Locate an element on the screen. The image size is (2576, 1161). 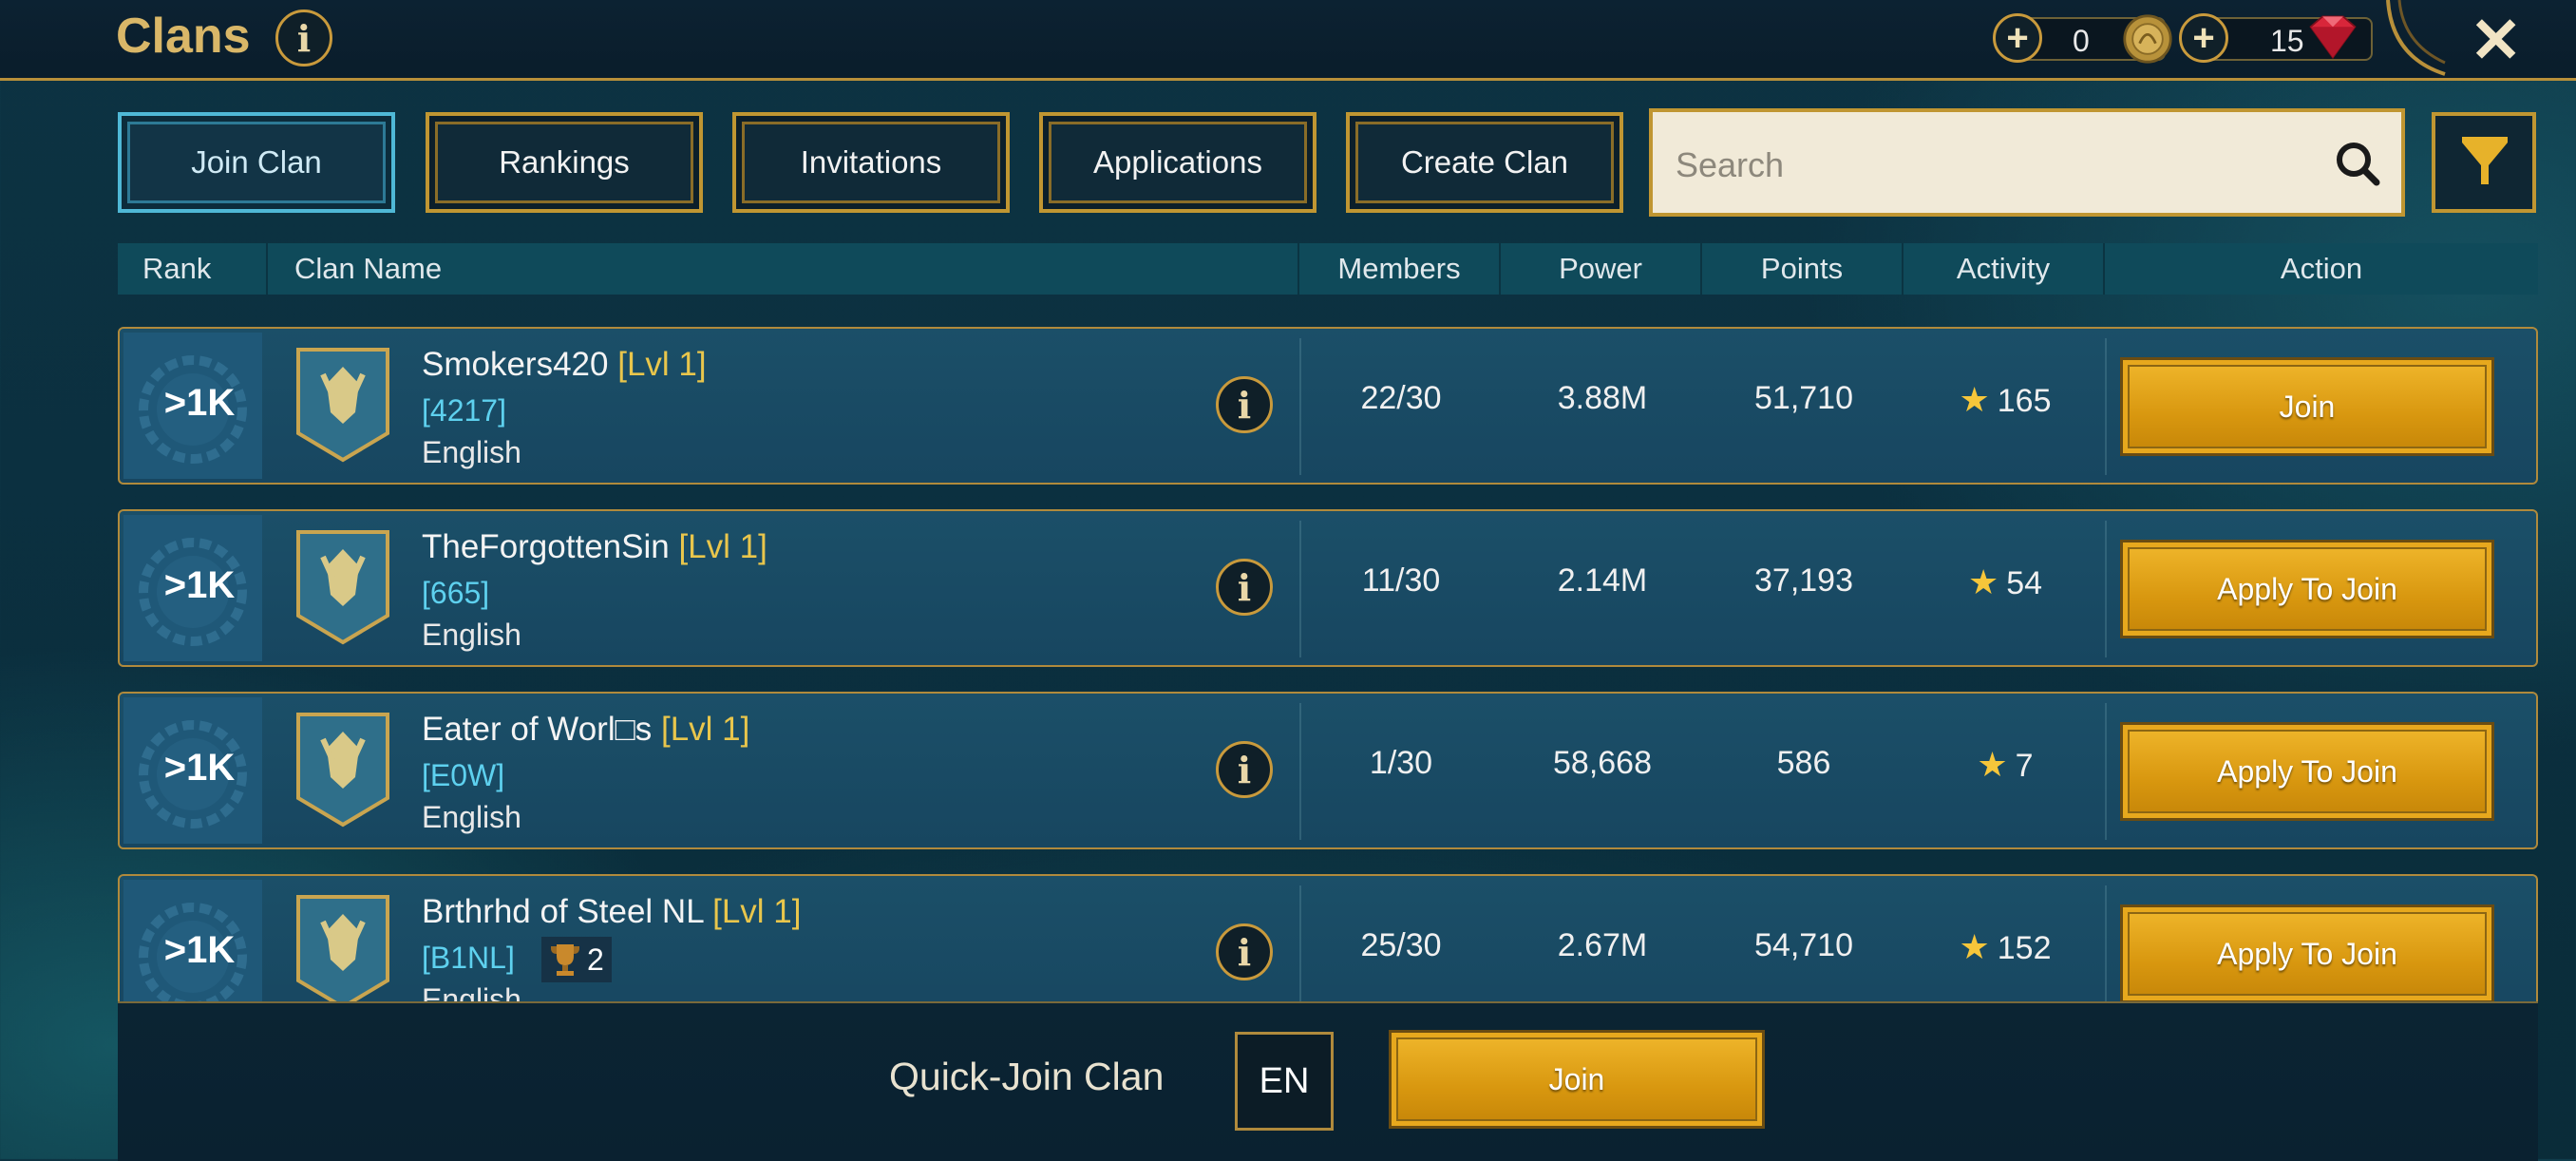
clan-name: TheForgottenSin [Lvl 1] is located at coordinates (594, 547).